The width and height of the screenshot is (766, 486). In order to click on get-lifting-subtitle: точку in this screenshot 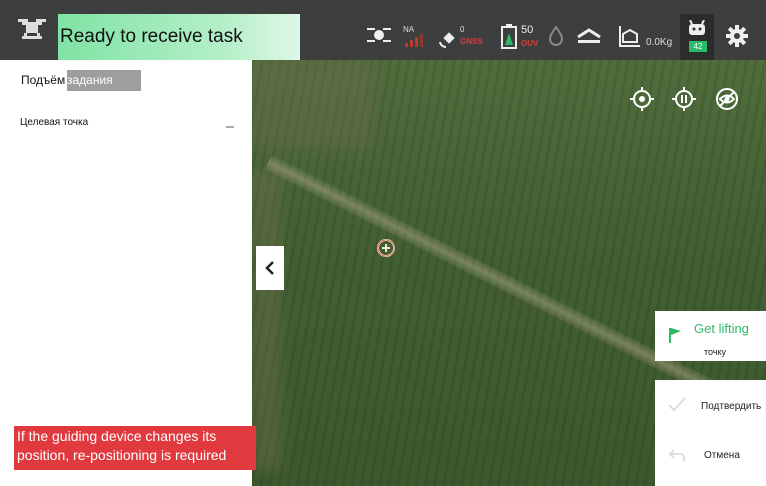, I will do `click(715, 352)`.